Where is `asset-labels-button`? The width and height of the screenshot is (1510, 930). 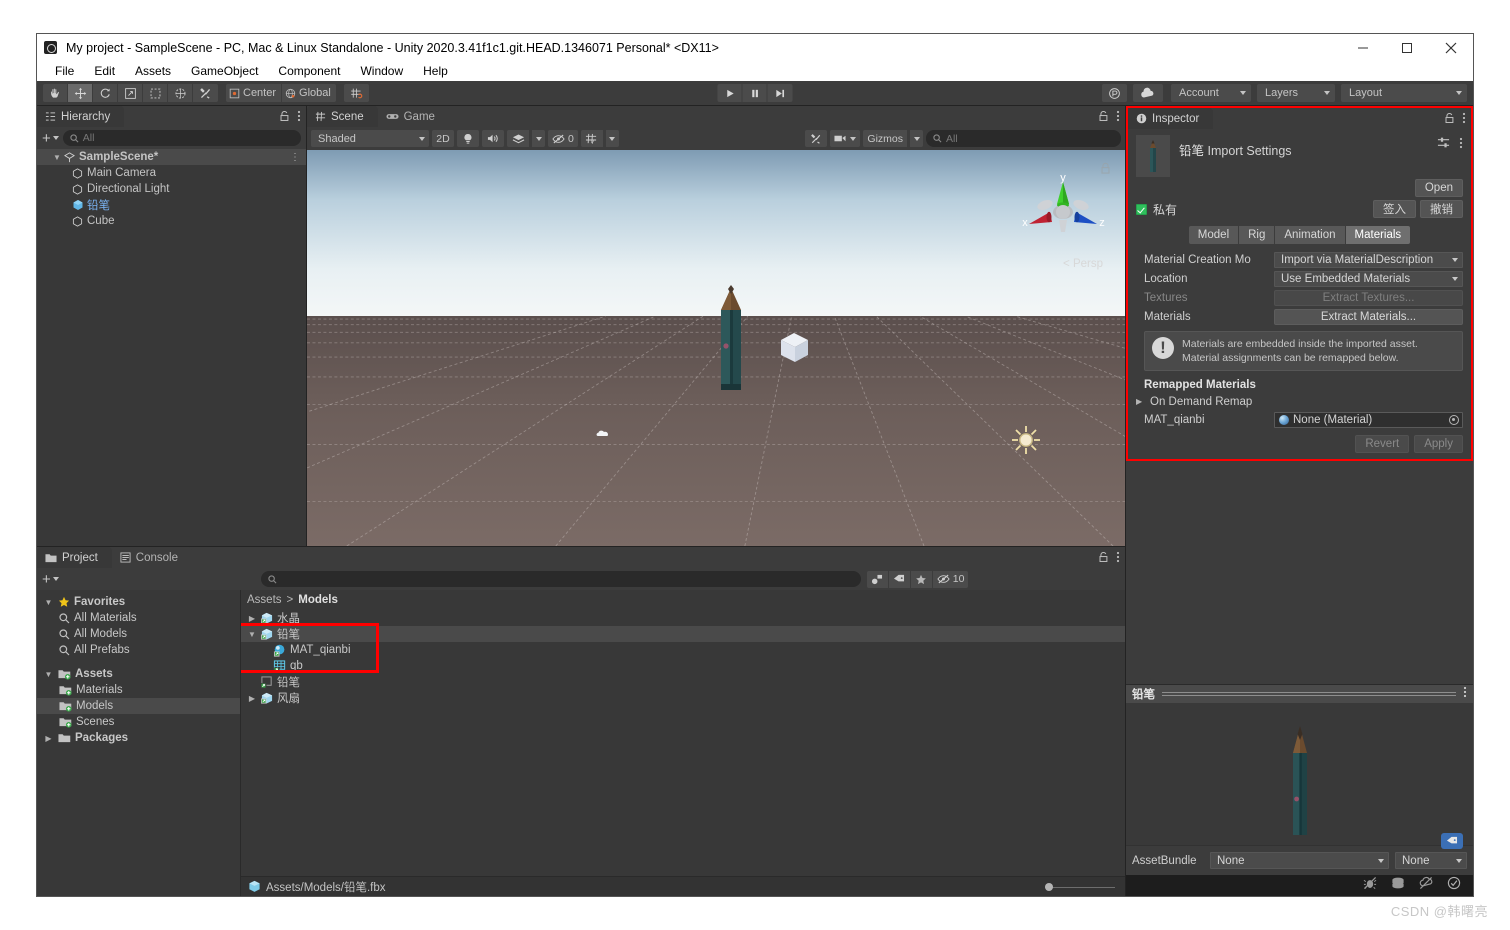
asset-labels-button is located at coordinates (1452, 841).